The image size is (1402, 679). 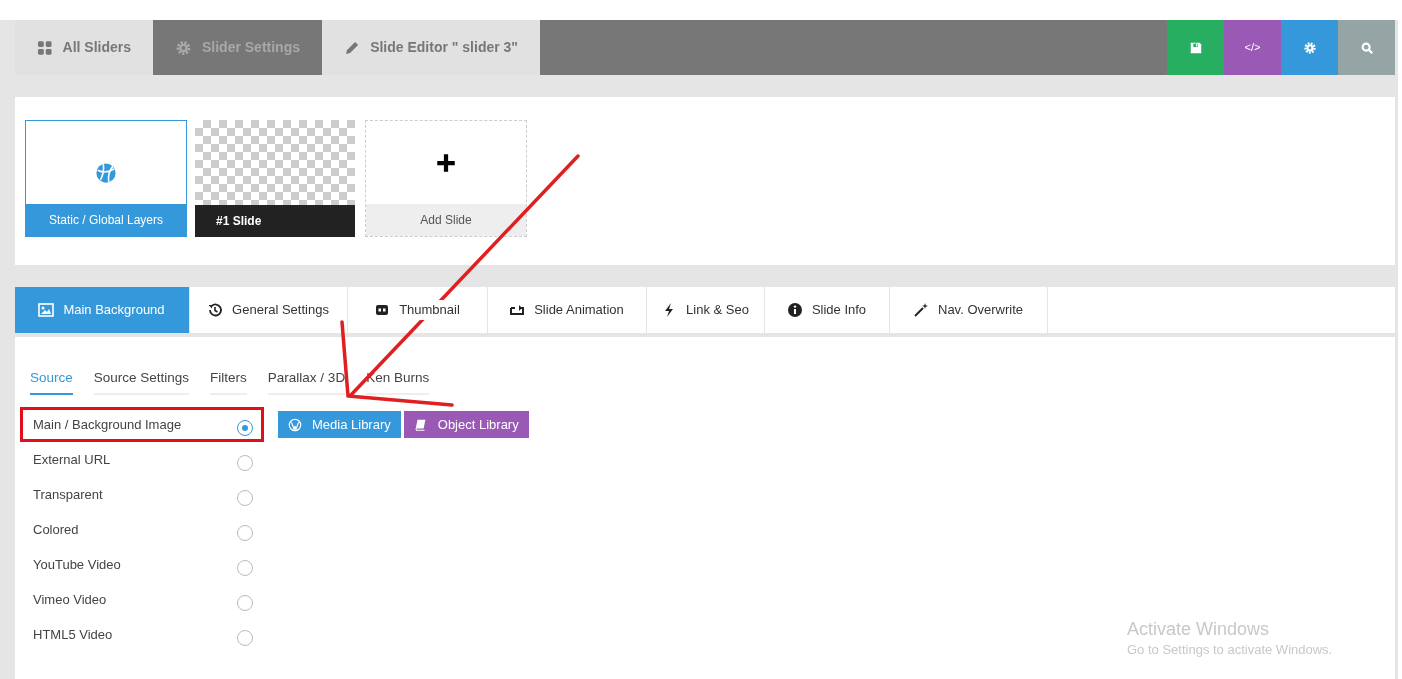 What do you see at coordinates (183, 47) in the screenshot?
I see `gear-icon` at bounding box center [183, 47].